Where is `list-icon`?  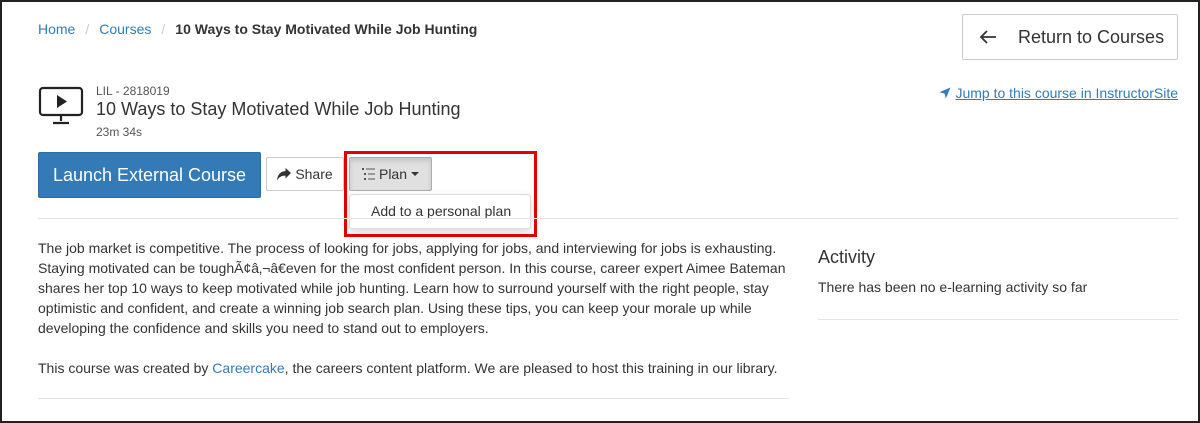 list-icon is located at coordinates (368, 174).